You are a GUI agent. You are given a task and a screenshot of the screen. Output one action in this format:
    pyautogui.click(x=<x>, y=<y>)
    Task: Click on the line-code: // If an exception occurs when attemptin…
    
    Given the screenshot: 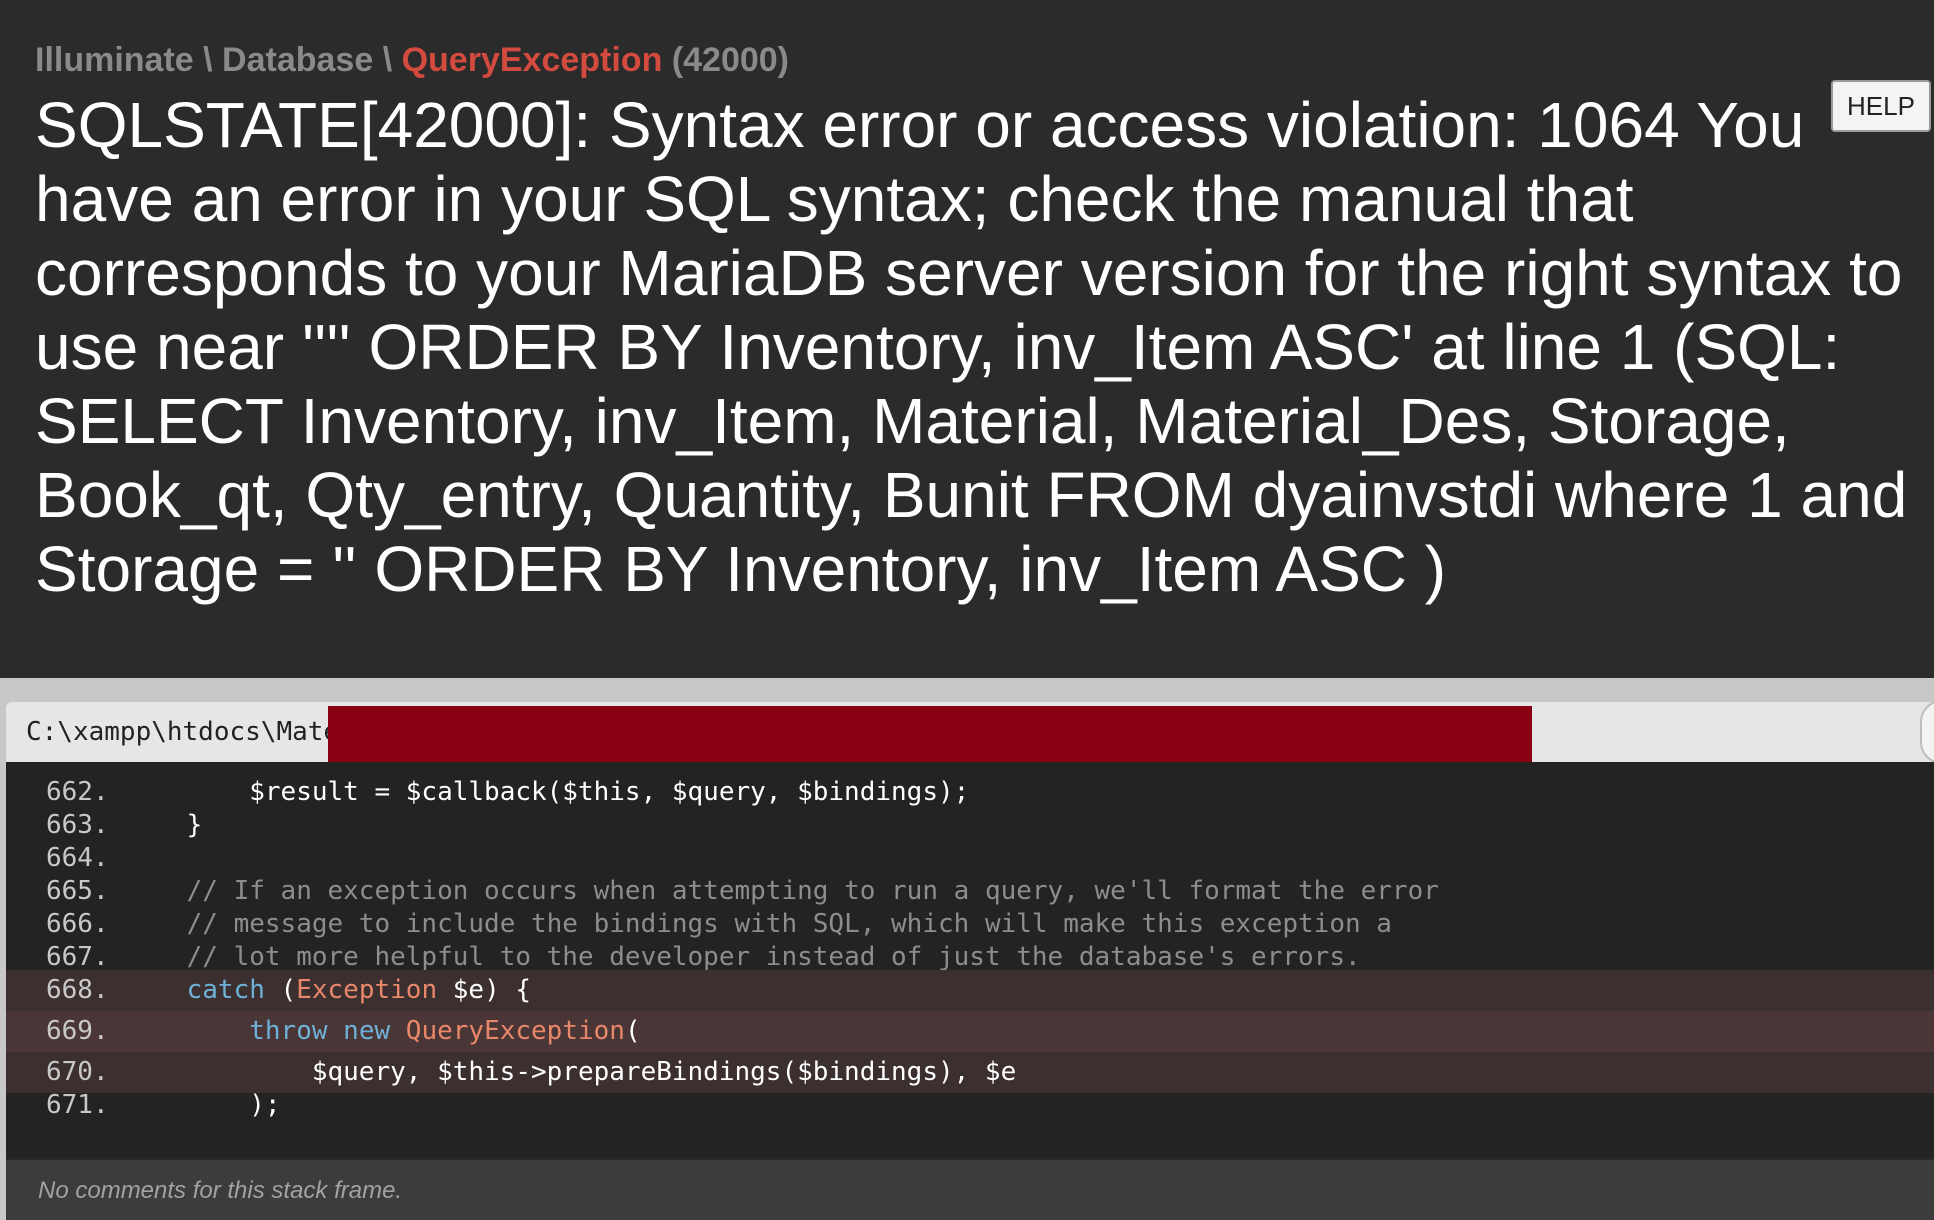 What is the action you would take?
    pyautogui.click(x=781, y=891)
    